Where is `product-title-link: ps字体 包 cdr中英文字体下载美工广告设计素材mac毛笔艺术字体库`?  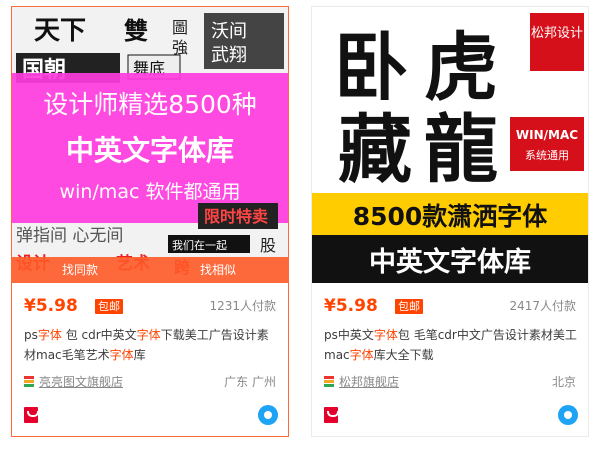 product-title-link: ps字体 包 cdr中英文字体下载美工广告设计素材mac毛笔艺术字体库 is located at coordinates (151, 346).